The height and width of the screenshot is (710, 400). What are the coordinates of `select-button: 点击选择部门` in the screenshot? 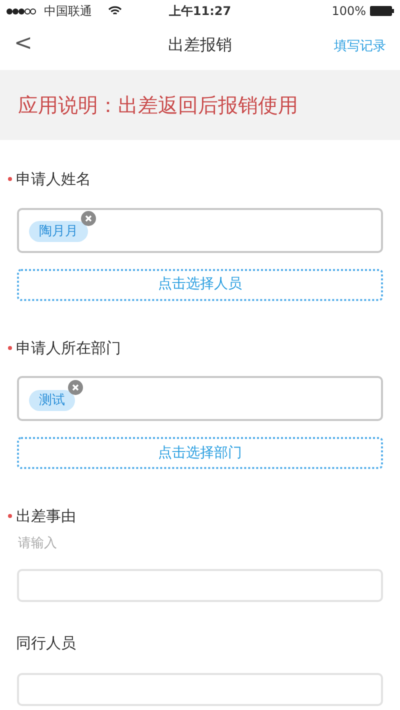 It's located at (200, 453).